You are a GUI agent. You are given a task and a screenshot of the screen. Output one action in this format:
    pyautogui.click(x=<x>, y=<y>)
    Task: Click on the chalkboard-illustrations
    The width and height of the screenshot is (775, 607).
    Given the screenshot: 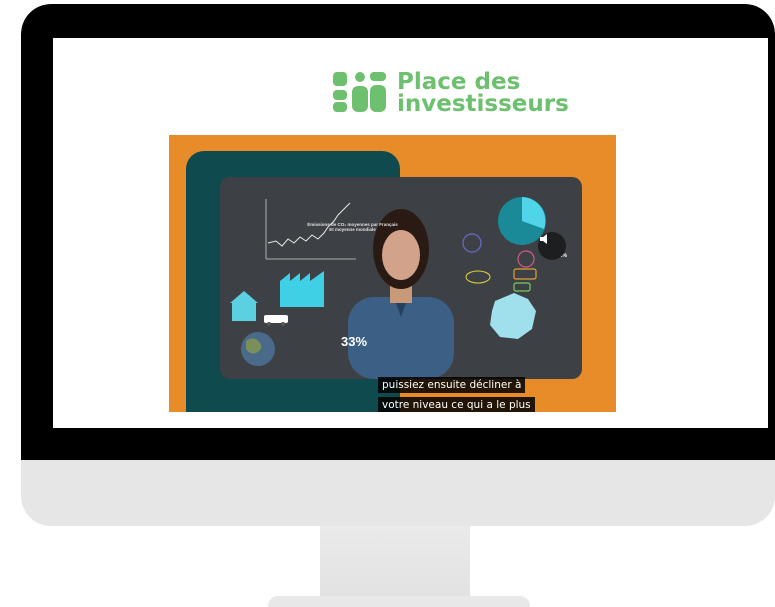 What is the action you would take?
    pyautogui.click(x=388, y=288)
    